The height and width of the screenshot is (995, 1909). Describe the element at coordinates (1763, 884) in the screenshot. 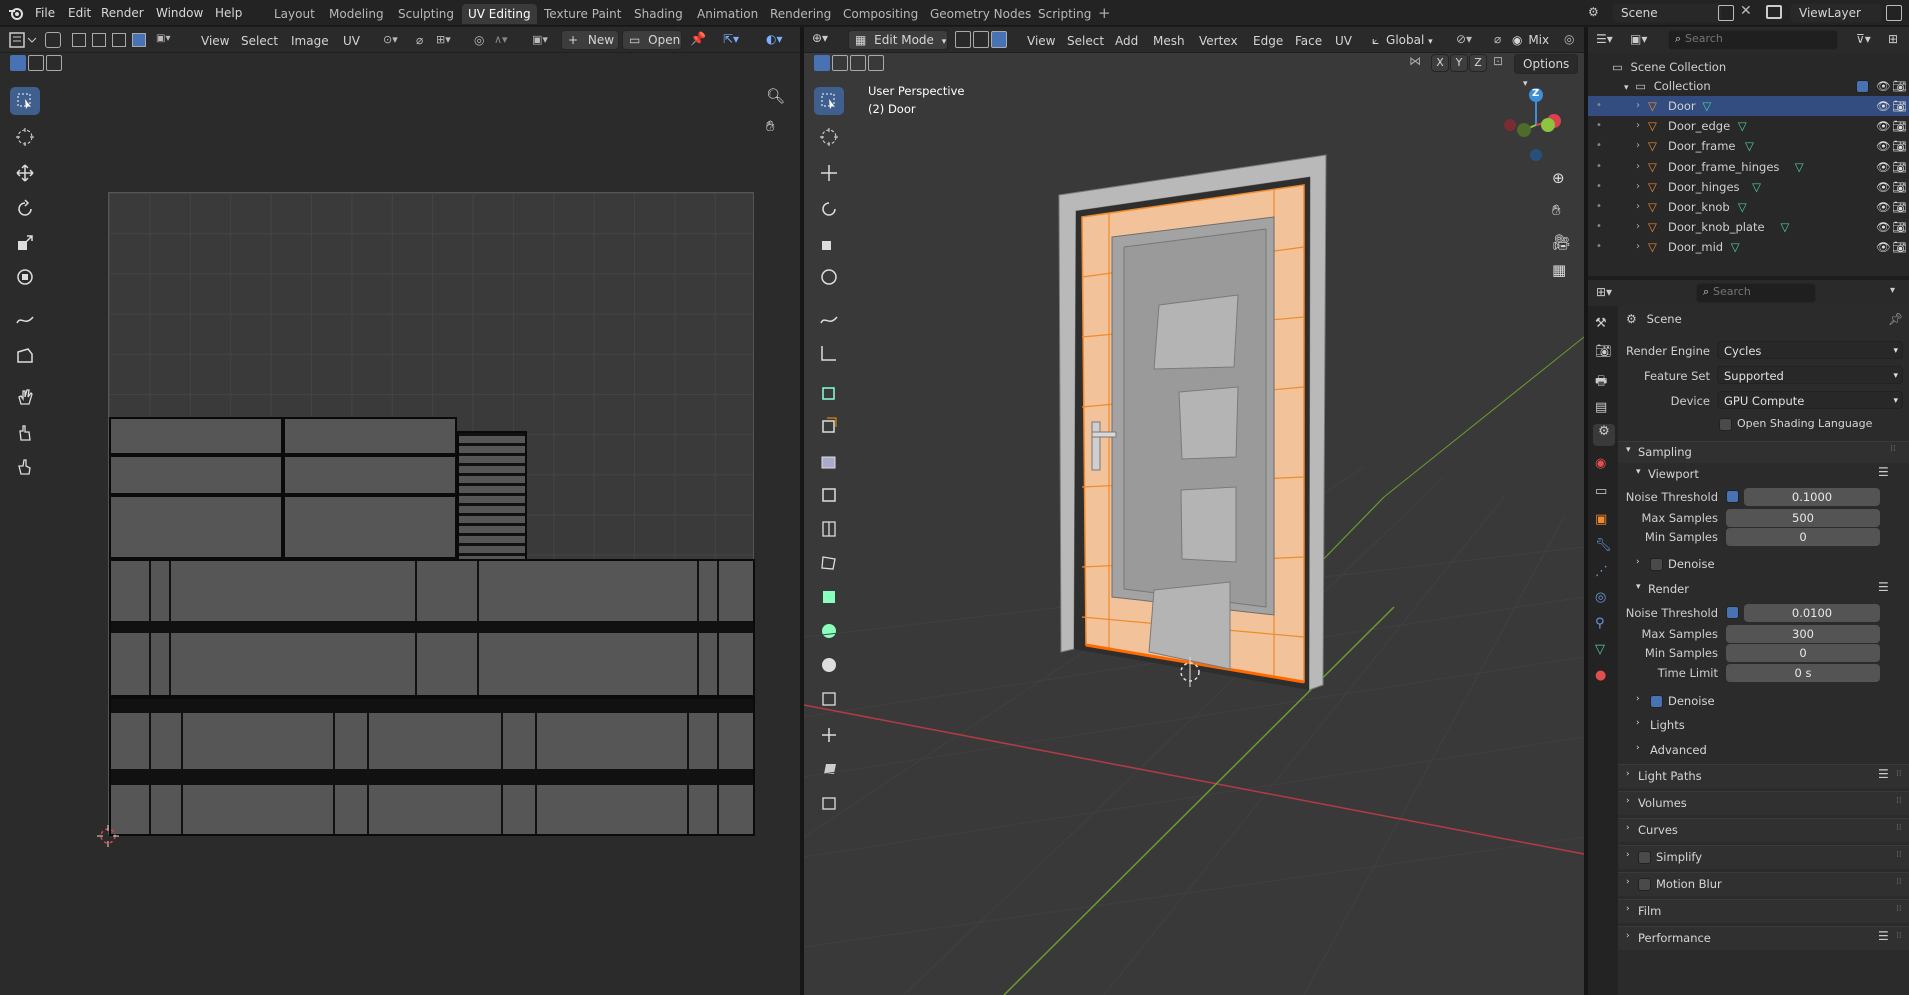

I see `panel-motion-blur: › Motion Blur ⁞⁞` at that location.